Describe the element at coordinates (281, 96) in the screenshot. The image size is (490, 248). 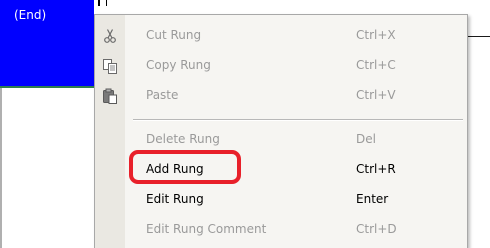
I see `menu-item-paste: Paste Ctrl+V` at that location.